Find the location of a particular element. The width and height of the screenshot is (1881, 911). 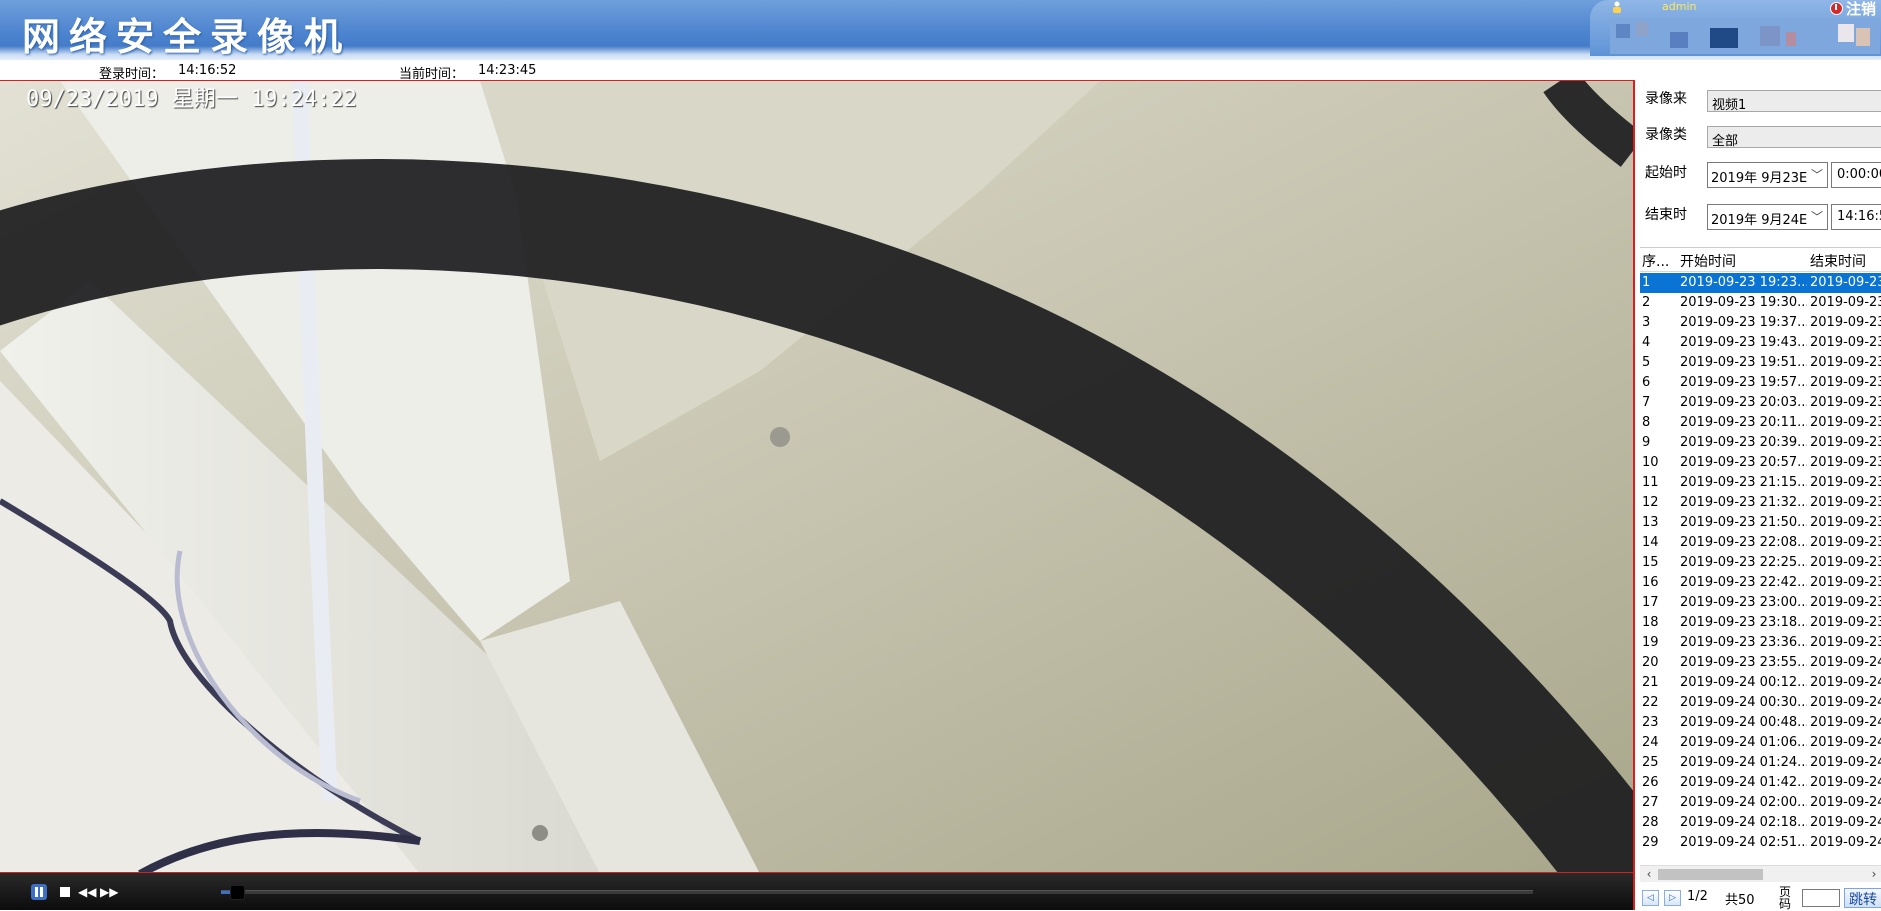

stop-button is located at coordinates (65, 892).